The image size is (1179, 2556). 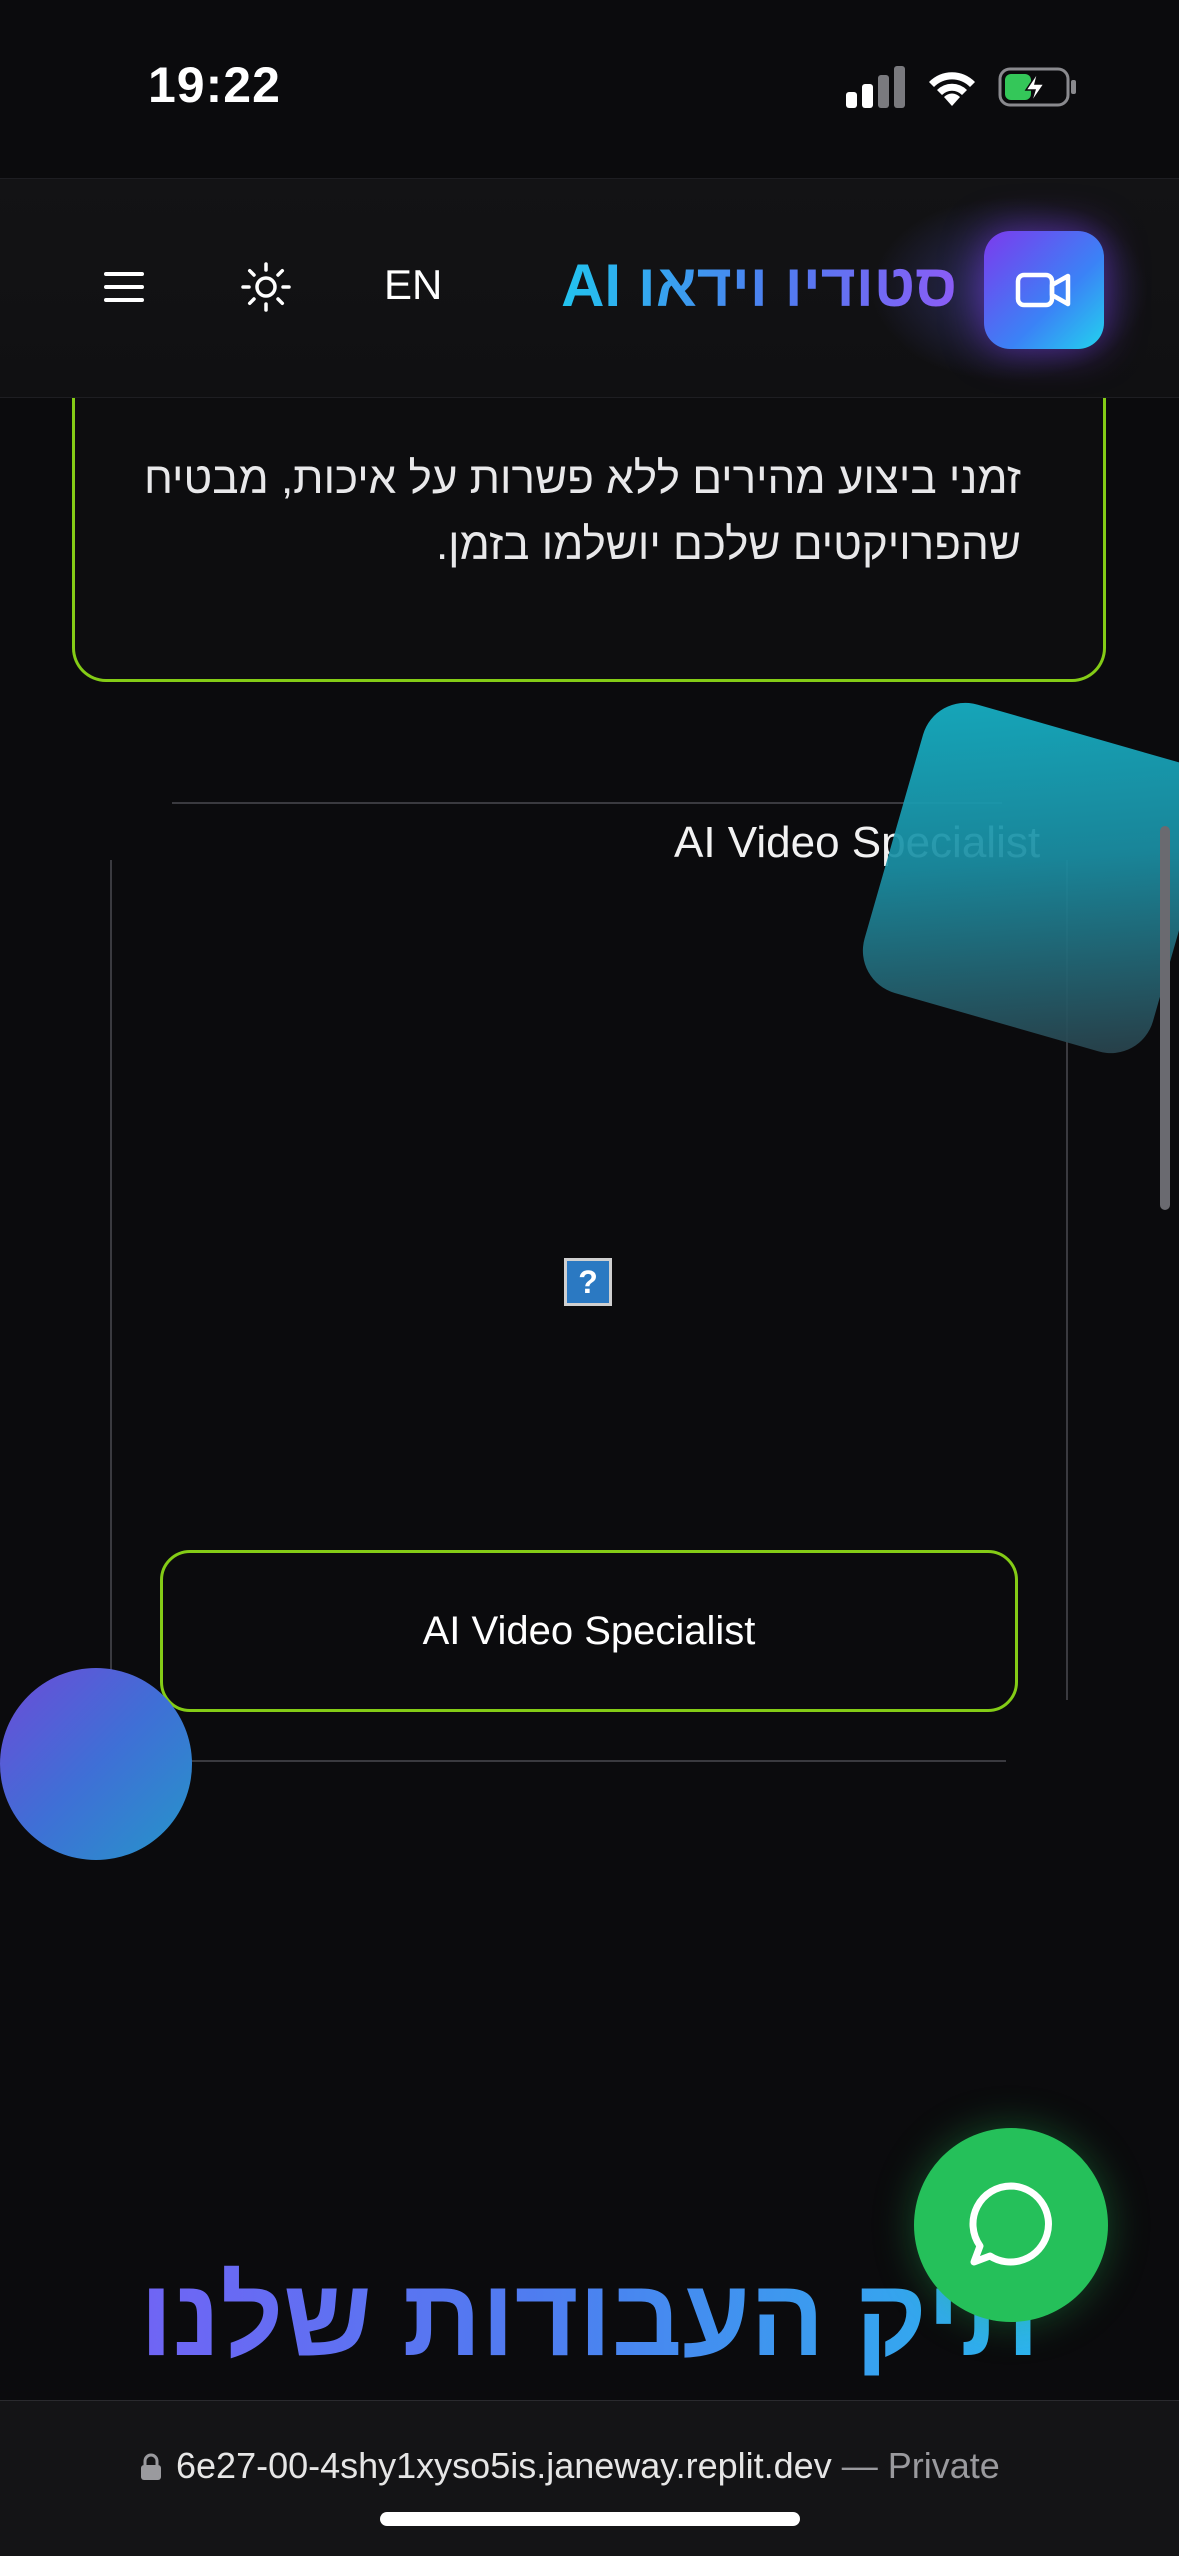 What do you see at coordinates (590, 2519) in the screenshot?
I see `home-indicator` at bounding box center [590, 2519].